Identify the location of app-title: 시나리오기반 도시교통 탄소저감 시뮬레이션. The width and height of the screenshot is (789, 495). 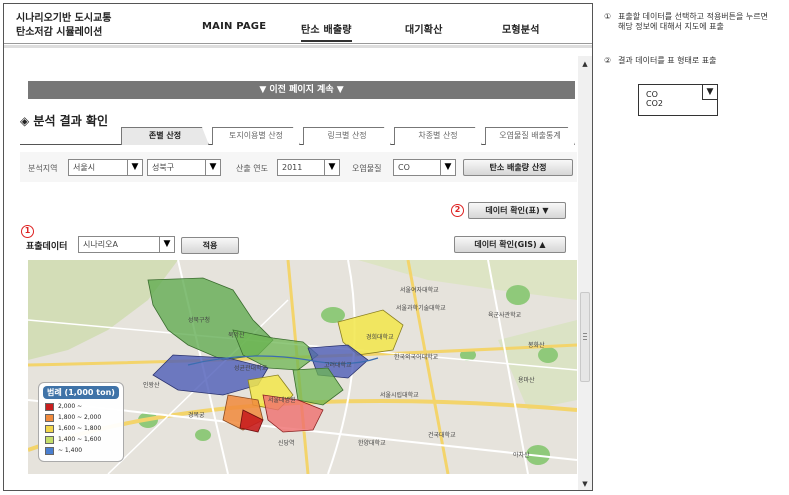
(63, 26).